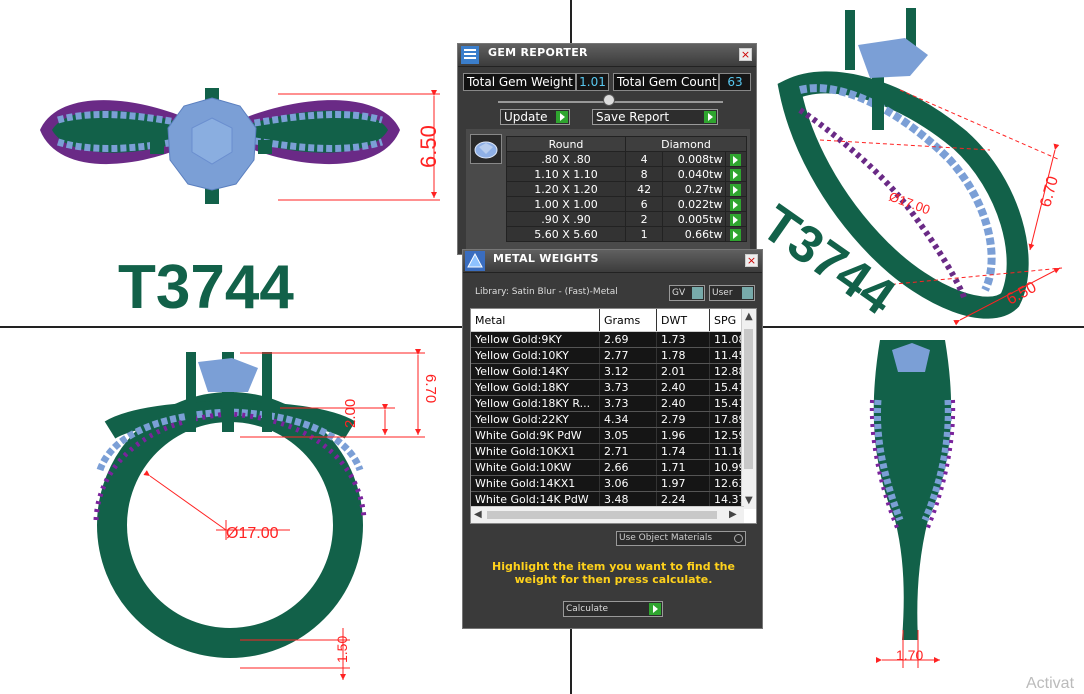 The image size is (1084, 694). Describe the element at coordinates (350, 413) in the screenshot. I see `dim-side-setting-label: 2.00` at that location.